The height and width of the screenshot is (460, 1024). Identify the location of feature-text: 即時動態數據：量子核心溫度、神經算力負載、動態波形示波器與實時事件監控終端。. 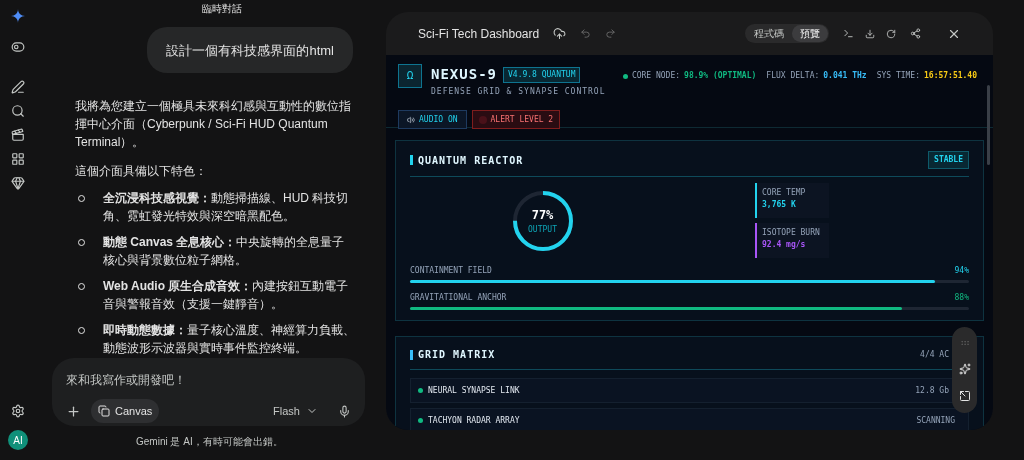
(229, 339).